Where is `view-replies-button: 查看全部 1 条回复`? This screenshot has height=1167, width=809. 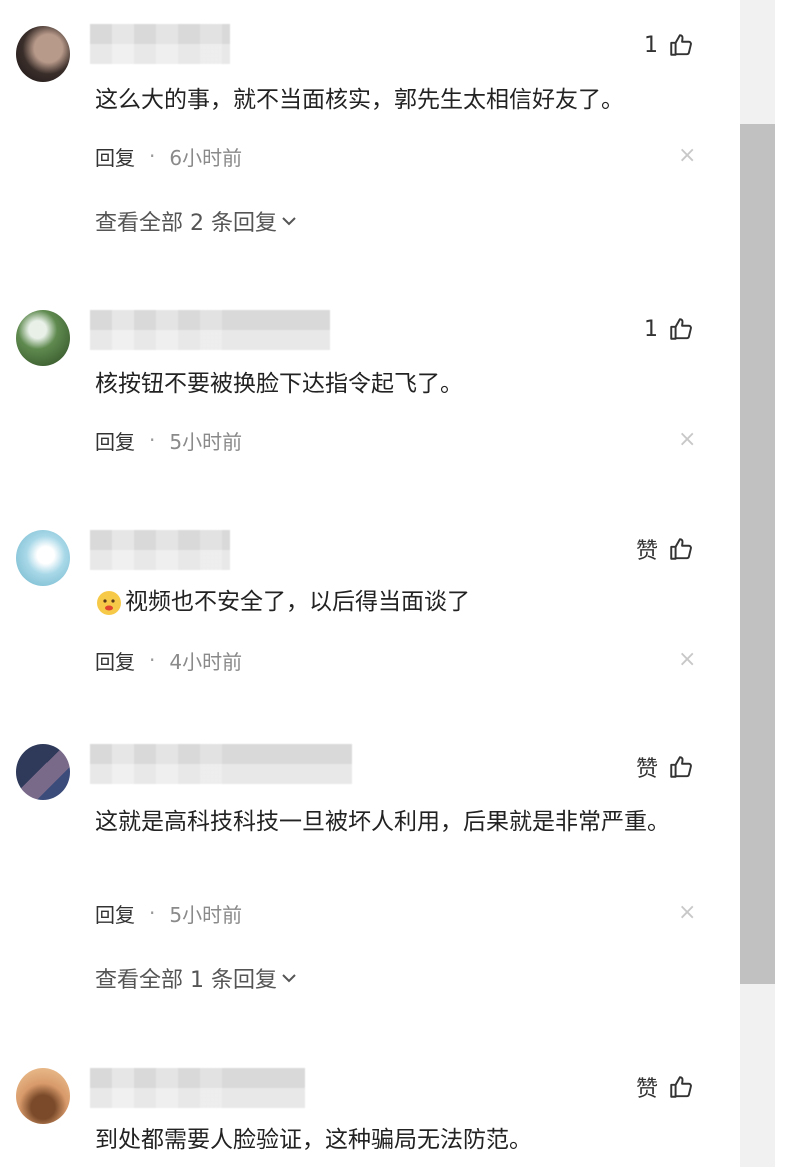 view-replies-button: 查看全部 1 条回复 is located at coordinates (196, 978).